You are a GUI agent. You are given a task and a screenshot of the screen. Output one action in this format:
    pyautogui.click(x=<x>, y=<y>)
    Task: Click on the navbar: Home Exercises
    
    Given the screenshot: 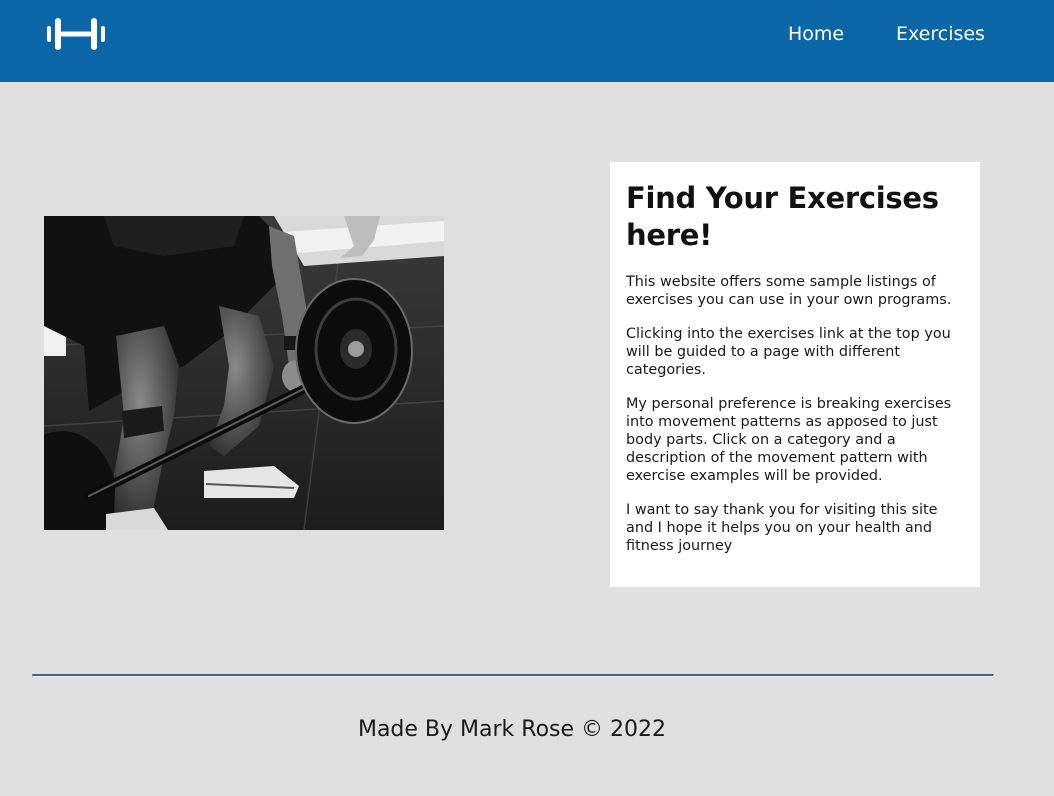 What is the action you would take?
    pyautogui.click(x=527, y=41)
    